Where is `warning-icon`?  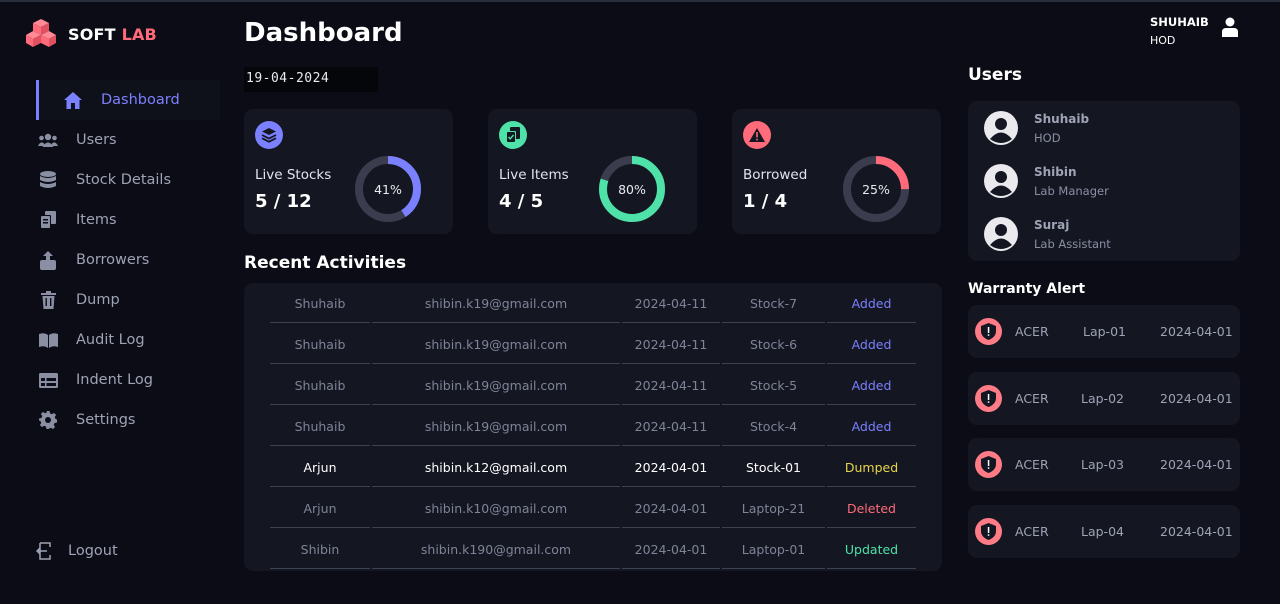
warning-icon is located at coordinates (757, 135).